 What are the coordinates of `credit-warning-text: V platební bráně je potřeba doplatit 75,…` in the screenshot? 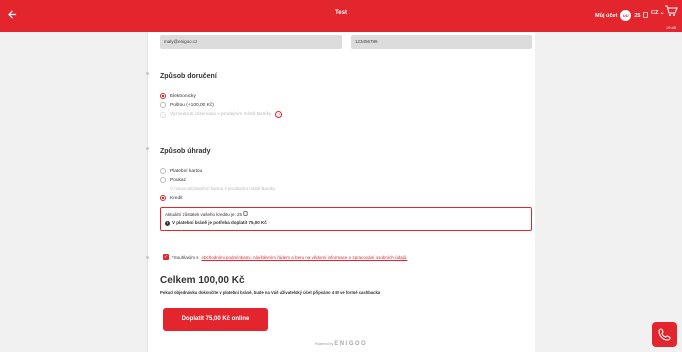 It's located at (219, 222).